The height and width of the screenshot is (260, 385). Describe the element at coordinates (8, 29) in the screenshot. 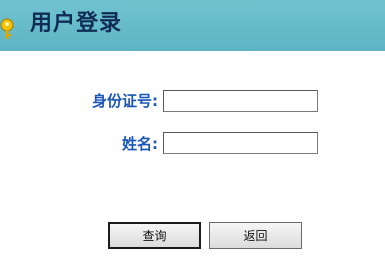

I see `key-icon` at that location.